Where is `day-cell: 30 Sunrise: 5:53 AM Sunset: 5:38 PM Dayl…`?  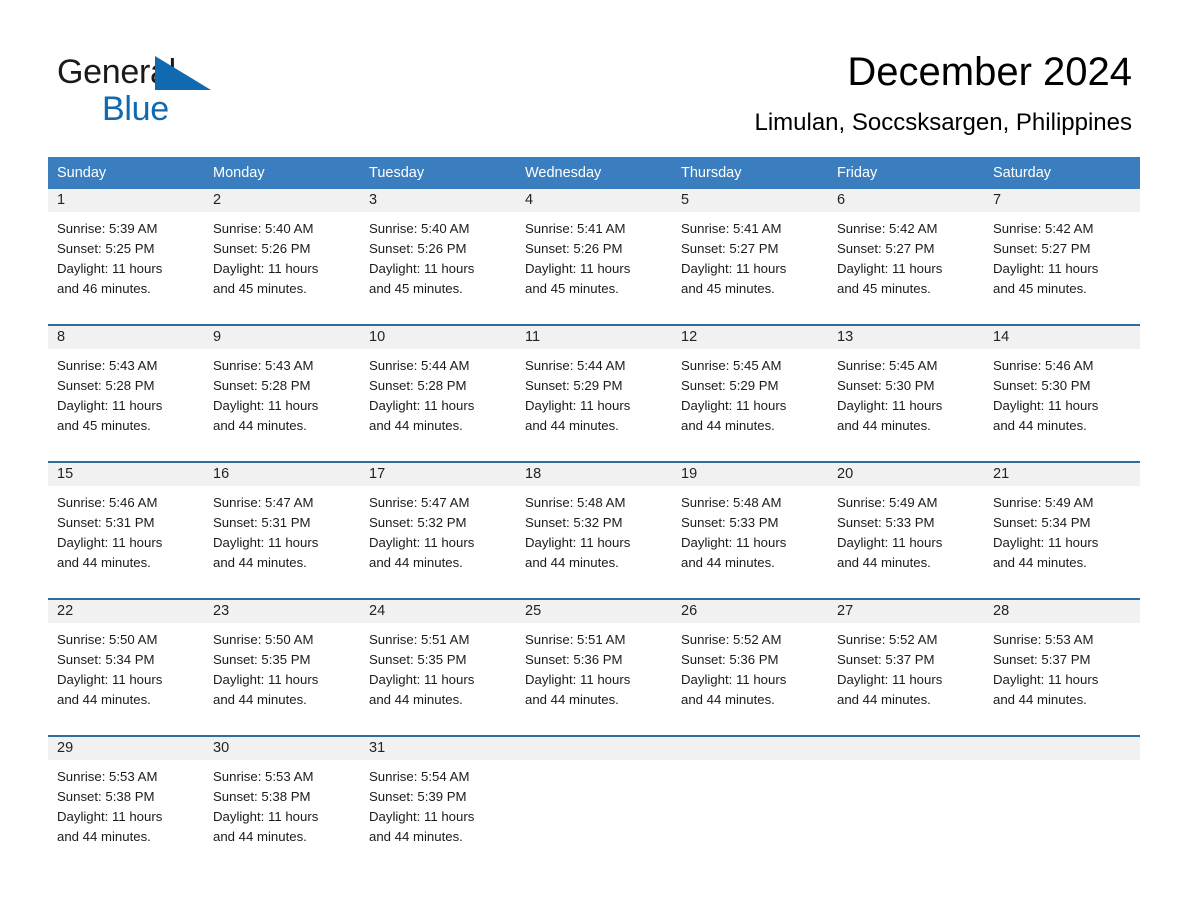
day-cell: 30 Sunrise: 5:53 AM Sunset: 5:38 PM Dayl… is located at coordinates (282, 800).